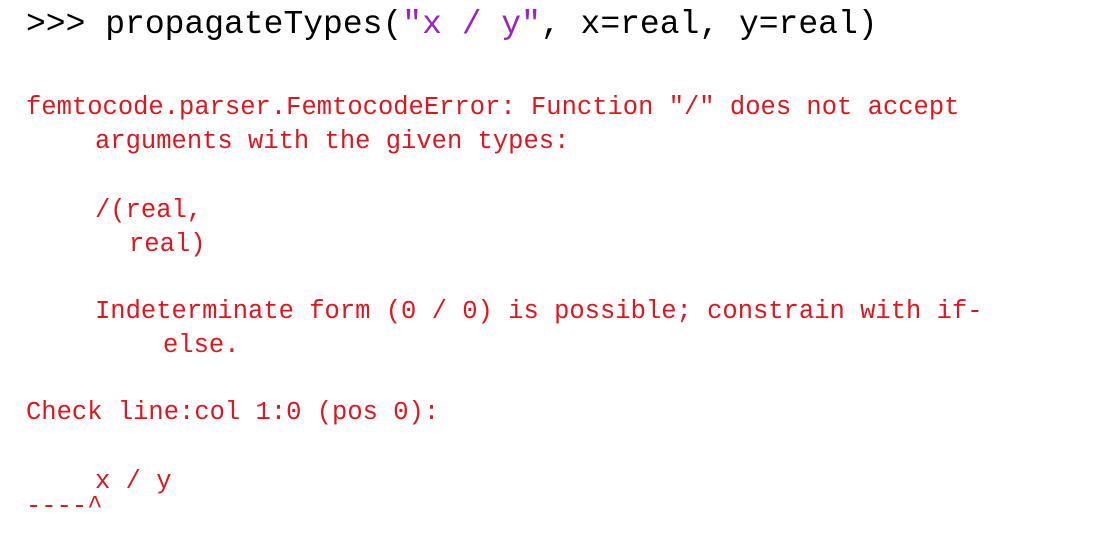  I want to click on error-location-line: Check line:col 1:0 (pos 0):, so click(233, 412).